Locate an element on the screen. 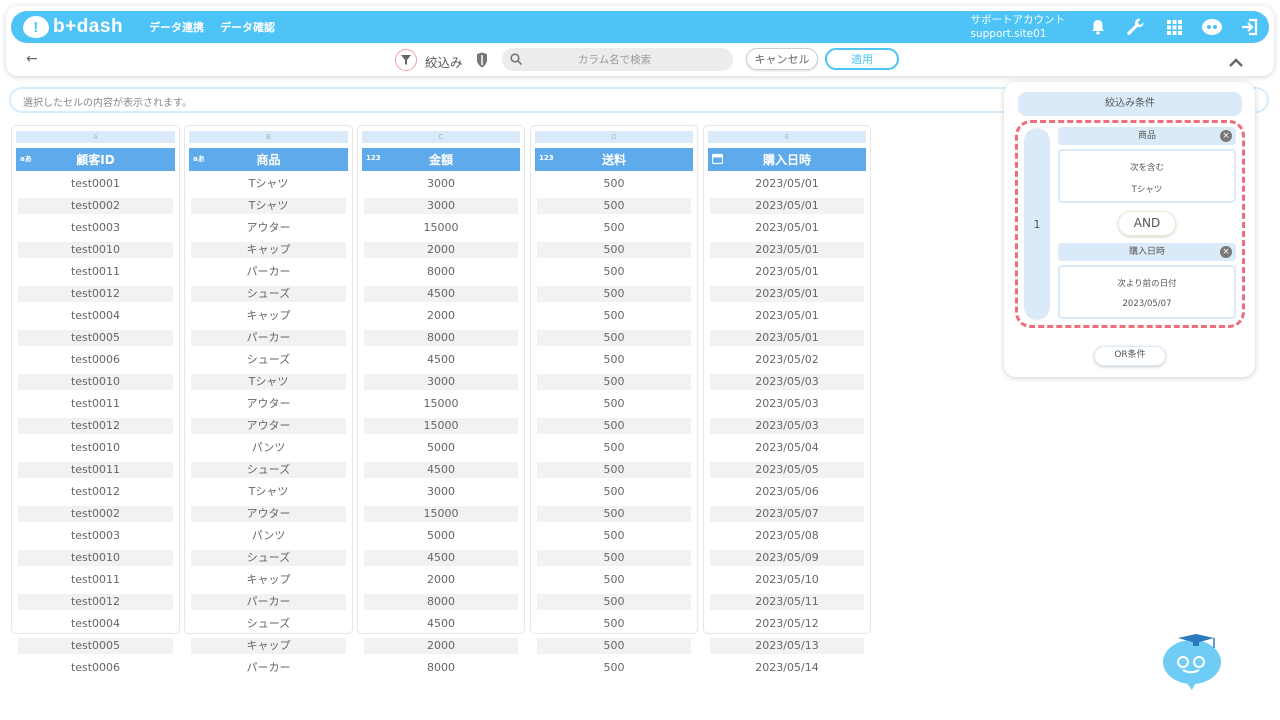  condition-column-header: 購入日時 × is located at coordinates (1147, 252).